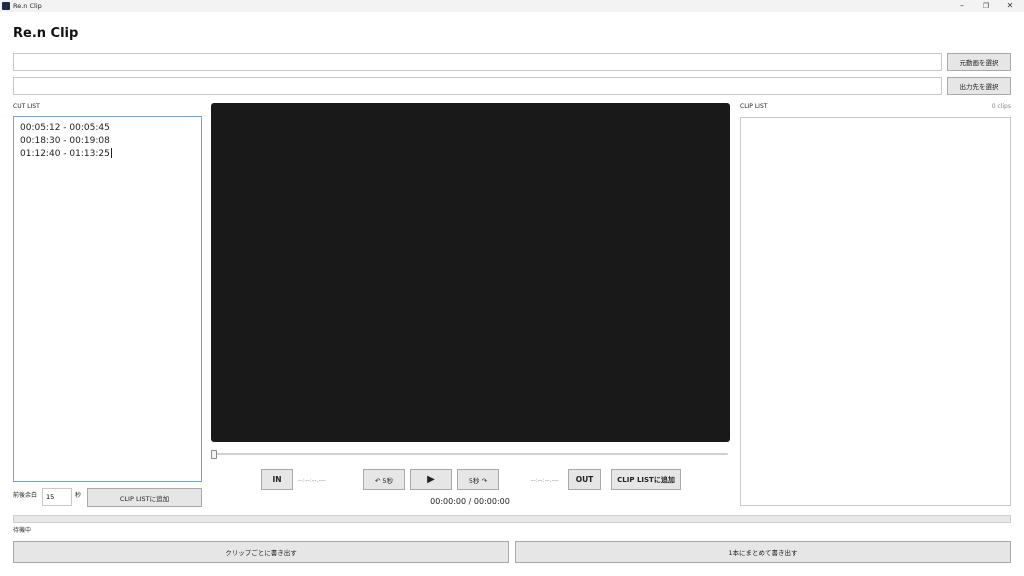  Describe the element at coordinates (646, 479) in the screenshot. I see `player-add-clip-button: CLIP LISTに追加` at that location.